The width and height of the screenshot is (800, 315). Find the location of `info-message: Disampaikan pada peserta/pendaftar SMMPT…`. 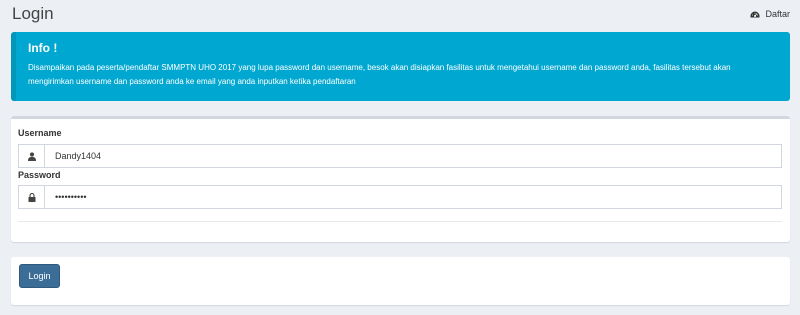

info-message: Disampaikan pada peserta/pendaftar SMMPT… is located at coordinates (379, 74).